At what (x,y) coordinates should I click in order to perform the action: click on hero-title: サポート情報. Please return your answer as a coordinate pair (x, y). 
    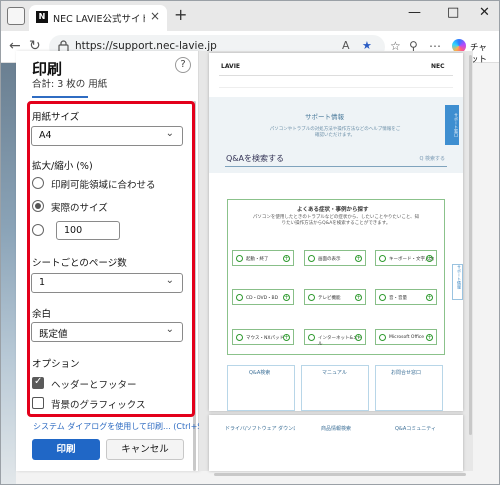
    Looking at the image, I should click on (324, 117).